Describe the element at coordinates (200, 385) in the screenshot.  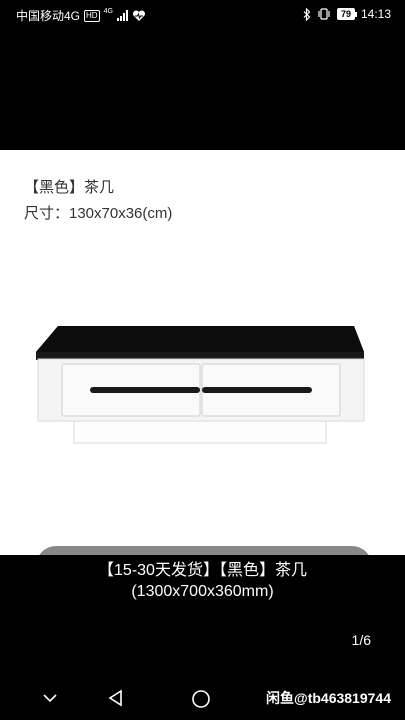
I see `coffee-table-image` at that location.